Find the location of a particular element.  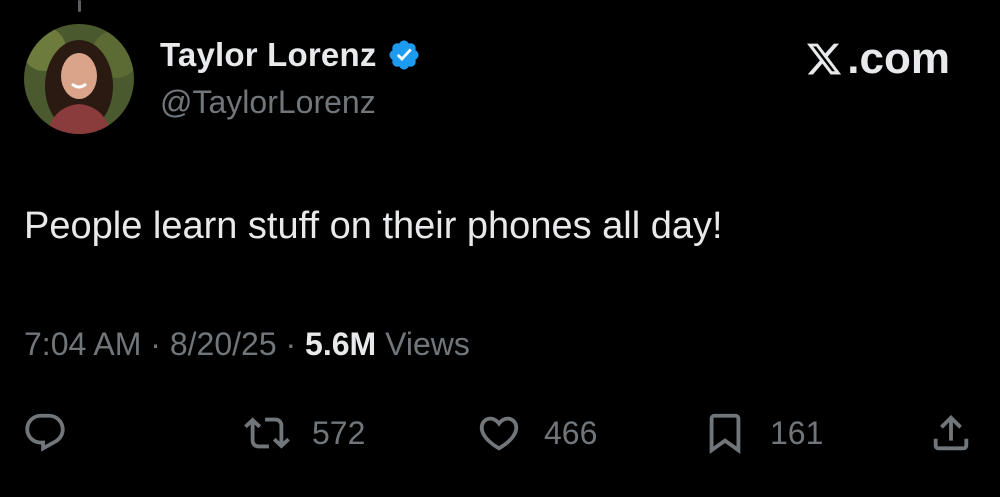

x-logo-icon is located at coordinates (824, 59).